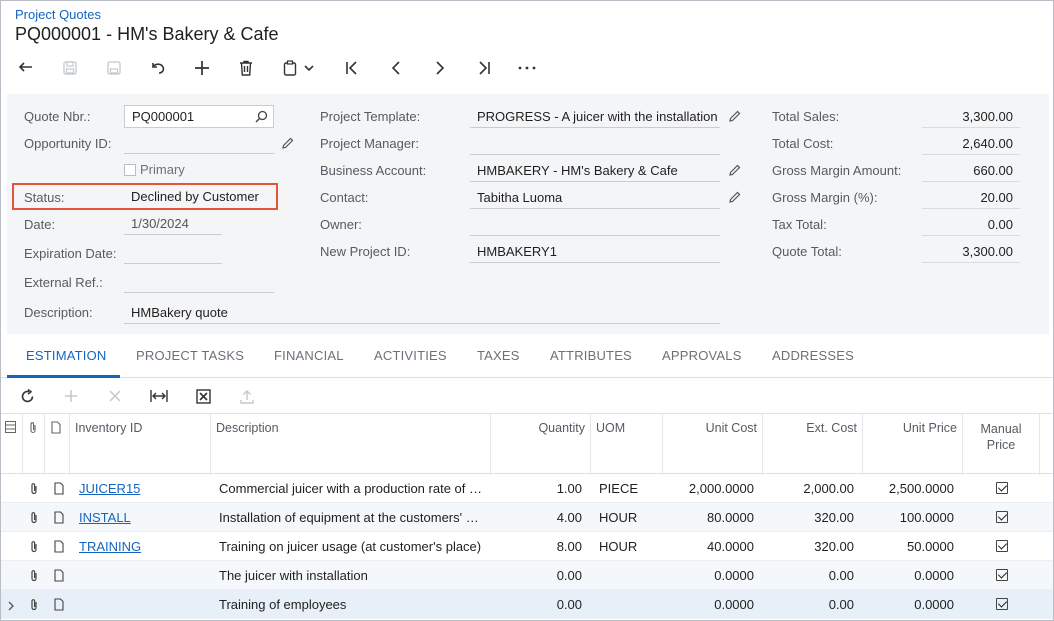 This screenshot has height=621, width=1054. Describe the element at coordinates (591, 355) in the screenshot. I see `tab-attributes: ATTRIBUTES` at that location.